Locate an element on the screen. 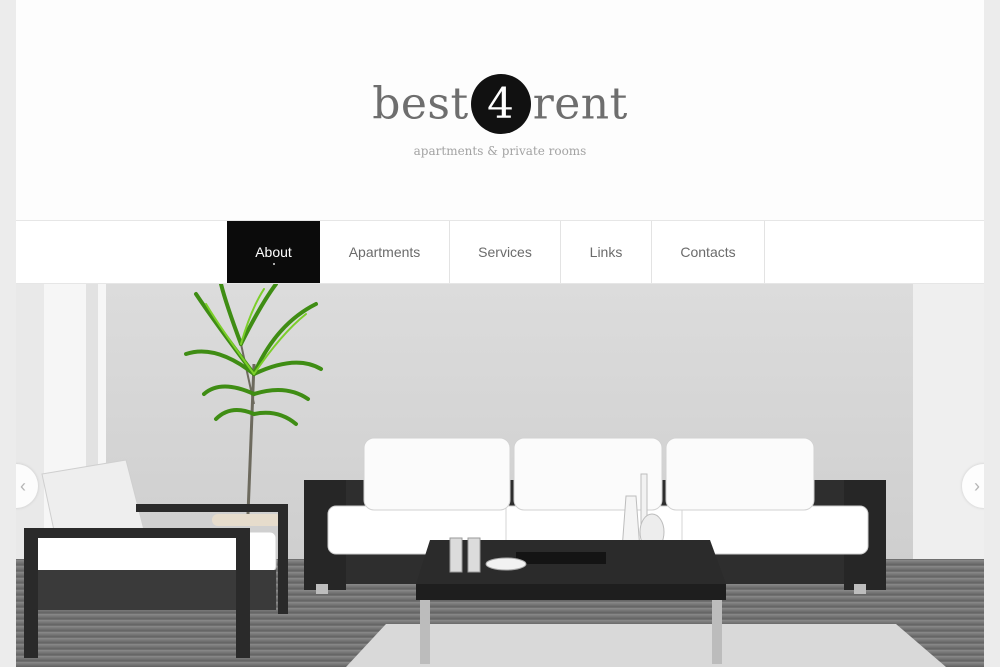 The image size is (1000, 667). logo-suffix: rent is located at coordinates (580, 104).